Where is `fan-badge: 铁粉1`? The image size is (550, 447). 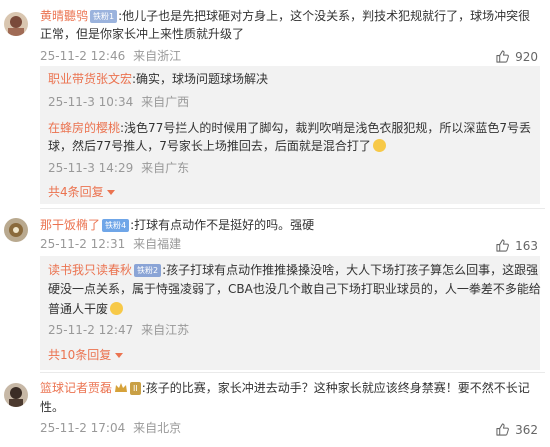 fan-badge: 铁粉1 is located at coordinates (104, 16).